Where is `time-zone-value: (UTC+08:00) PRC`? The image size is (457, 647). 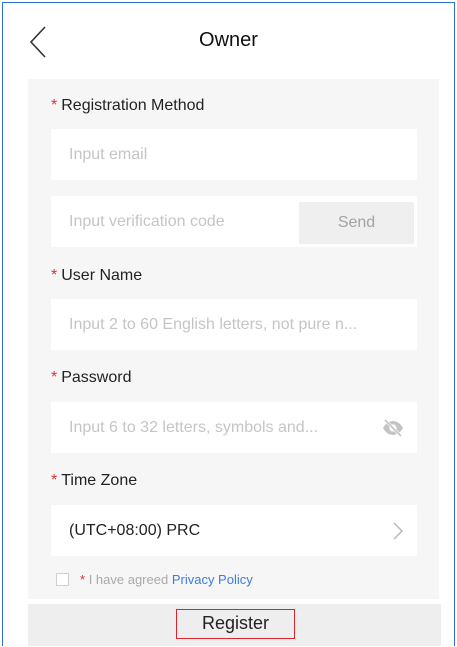 time-zone-value: (UTC+08:00) PRC is located at coordinates (135, 530).